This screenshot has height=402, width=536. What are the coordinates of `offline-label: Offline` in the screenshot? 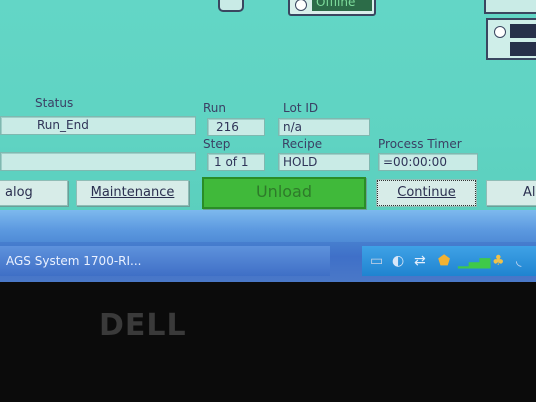 It's located at (342, 5).